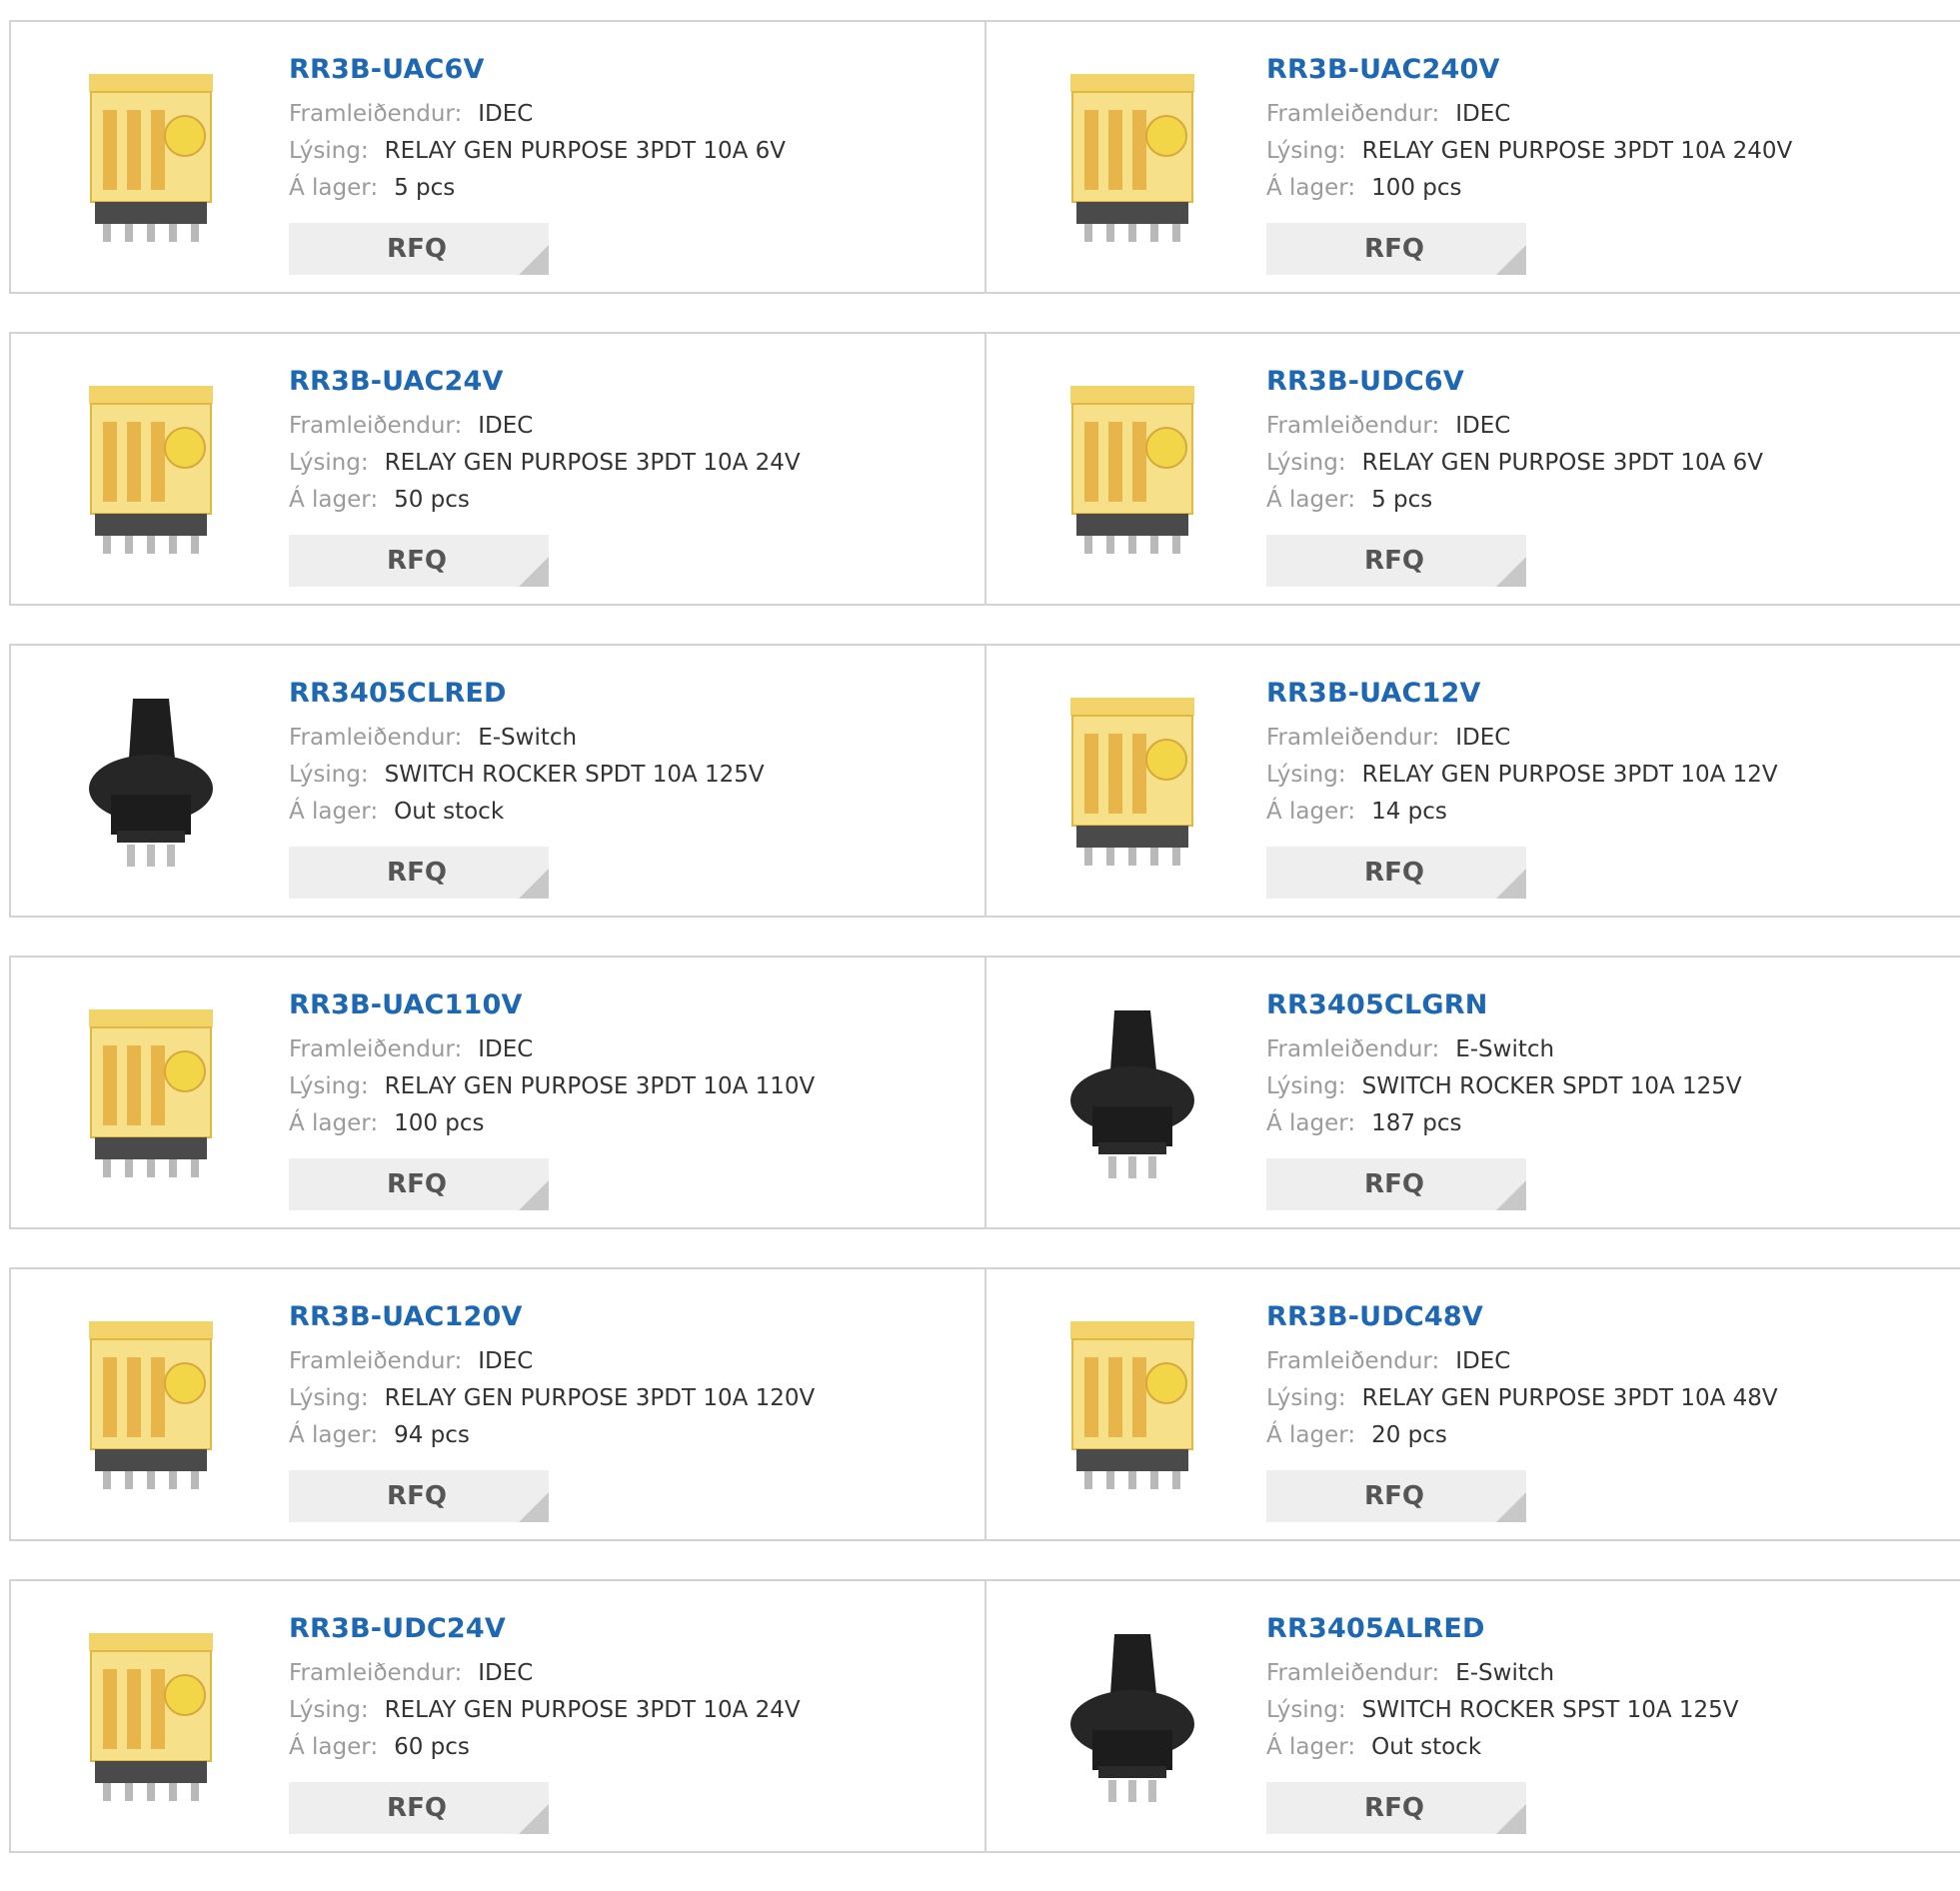  I want to click on stock-line: Á lager: 94 pcs, so click(552, 1436).